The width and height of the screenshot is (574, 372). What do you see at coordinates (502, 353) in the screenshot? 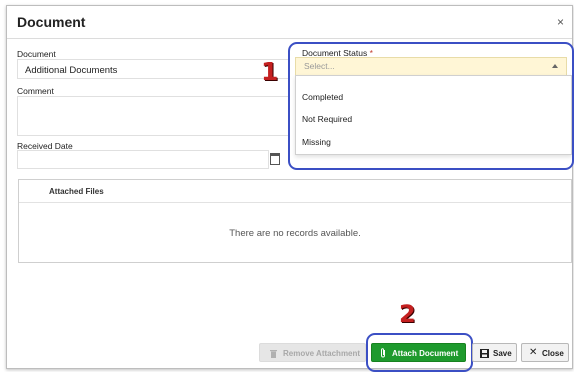
I see `save-label: Save` at bounding box center [502, 353].